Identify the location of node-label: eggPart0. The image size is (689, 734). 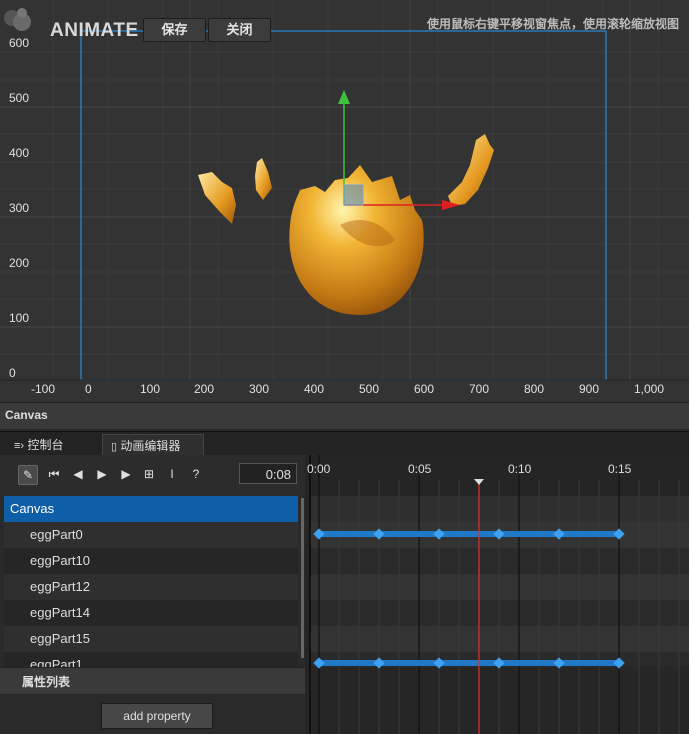
(56, 534).